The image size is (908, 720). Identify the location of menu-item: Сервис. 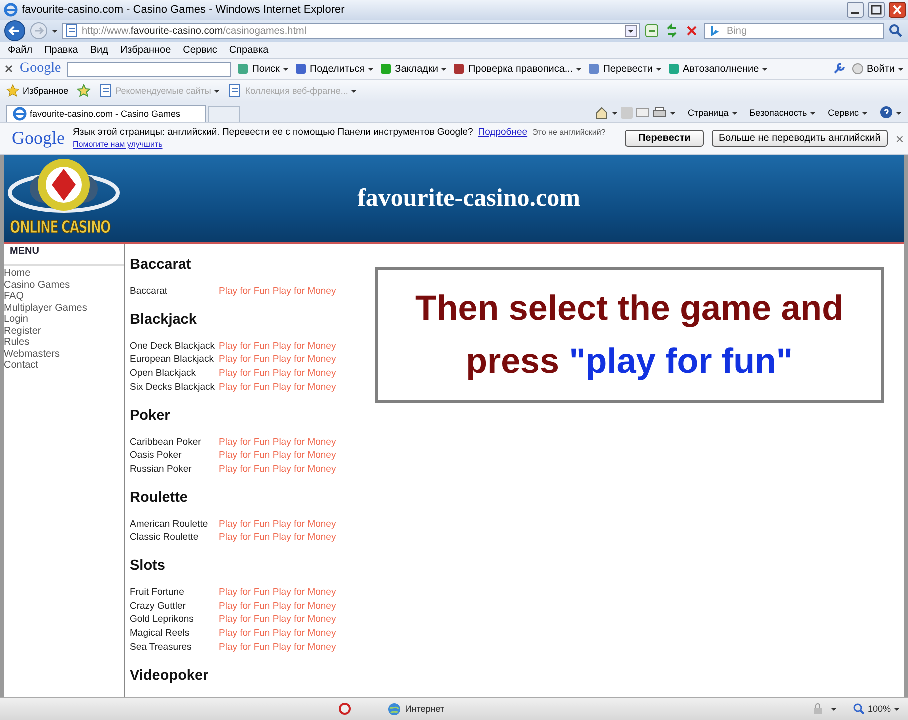
(200, 50).